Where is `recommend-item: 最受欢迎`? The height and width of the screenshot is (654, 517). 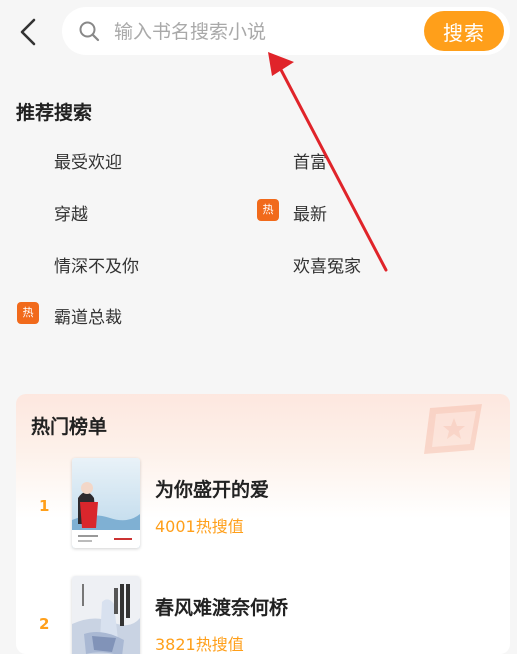
recommend-item: 最受欢迎 is located at coordinates (88, 160).